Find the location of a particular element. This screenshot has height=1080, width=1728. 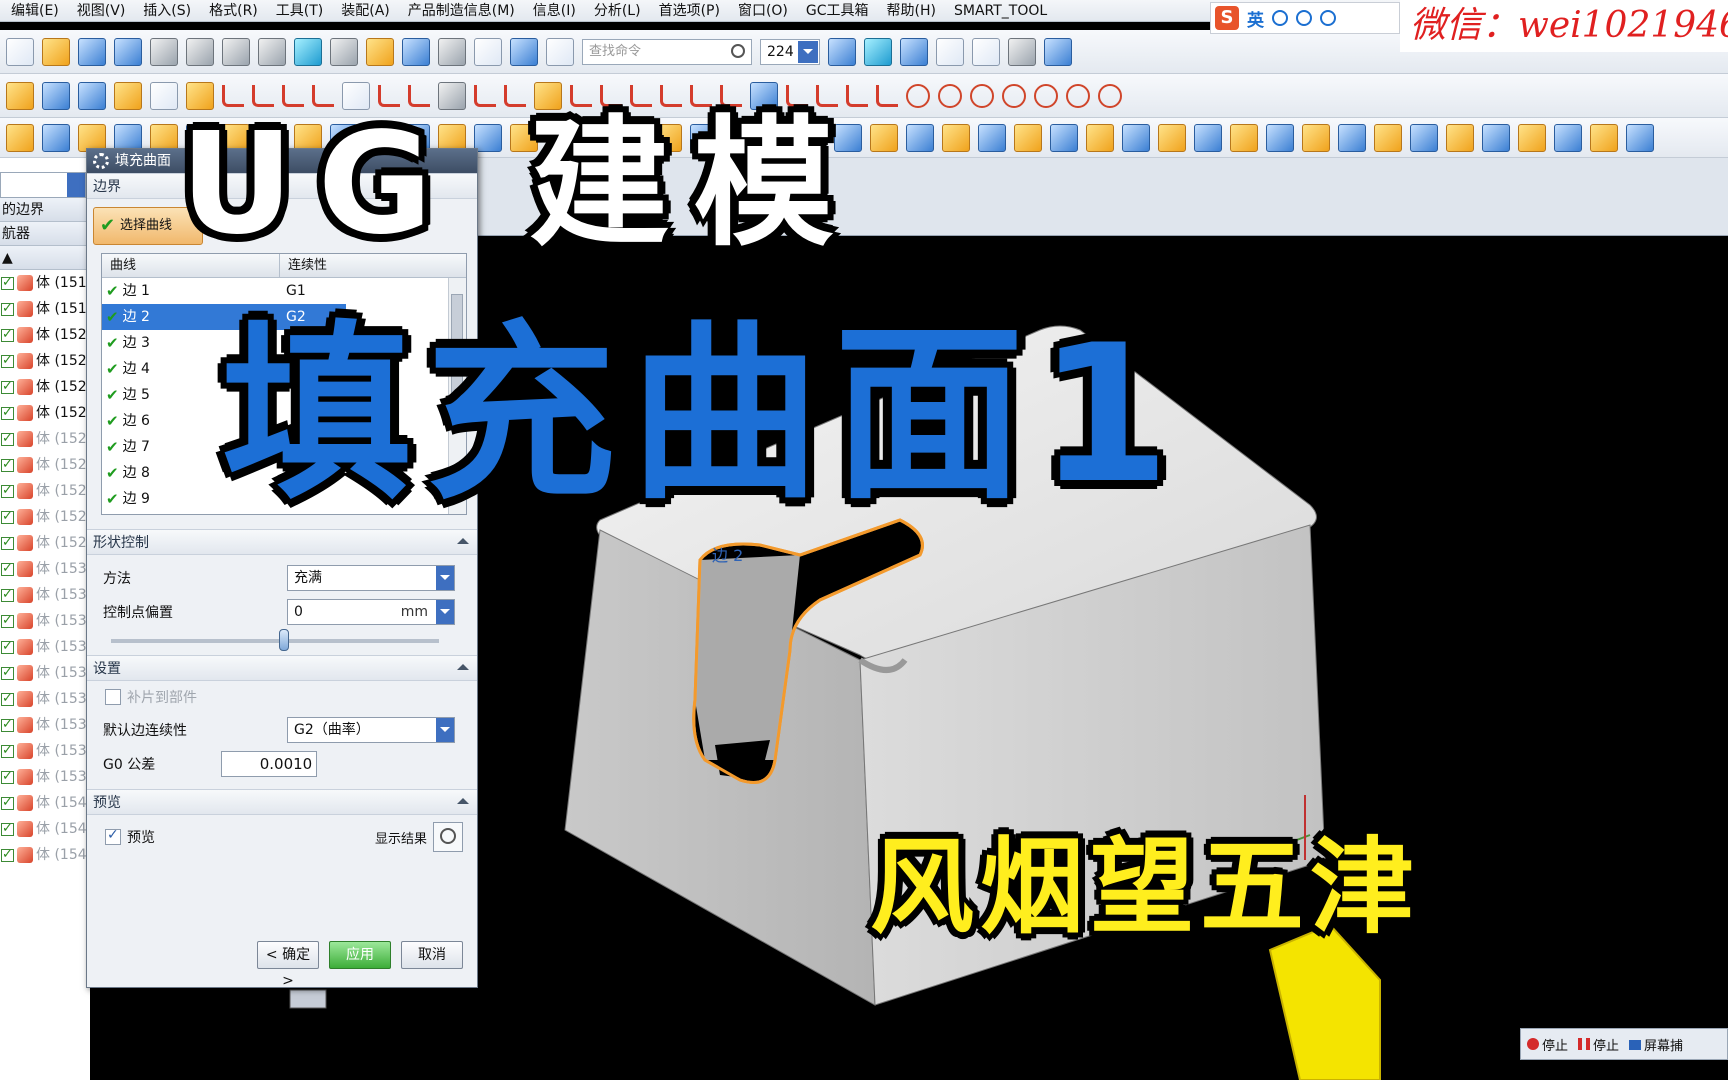

ok-button: < 确定 > is located at coordinates (288, 965).